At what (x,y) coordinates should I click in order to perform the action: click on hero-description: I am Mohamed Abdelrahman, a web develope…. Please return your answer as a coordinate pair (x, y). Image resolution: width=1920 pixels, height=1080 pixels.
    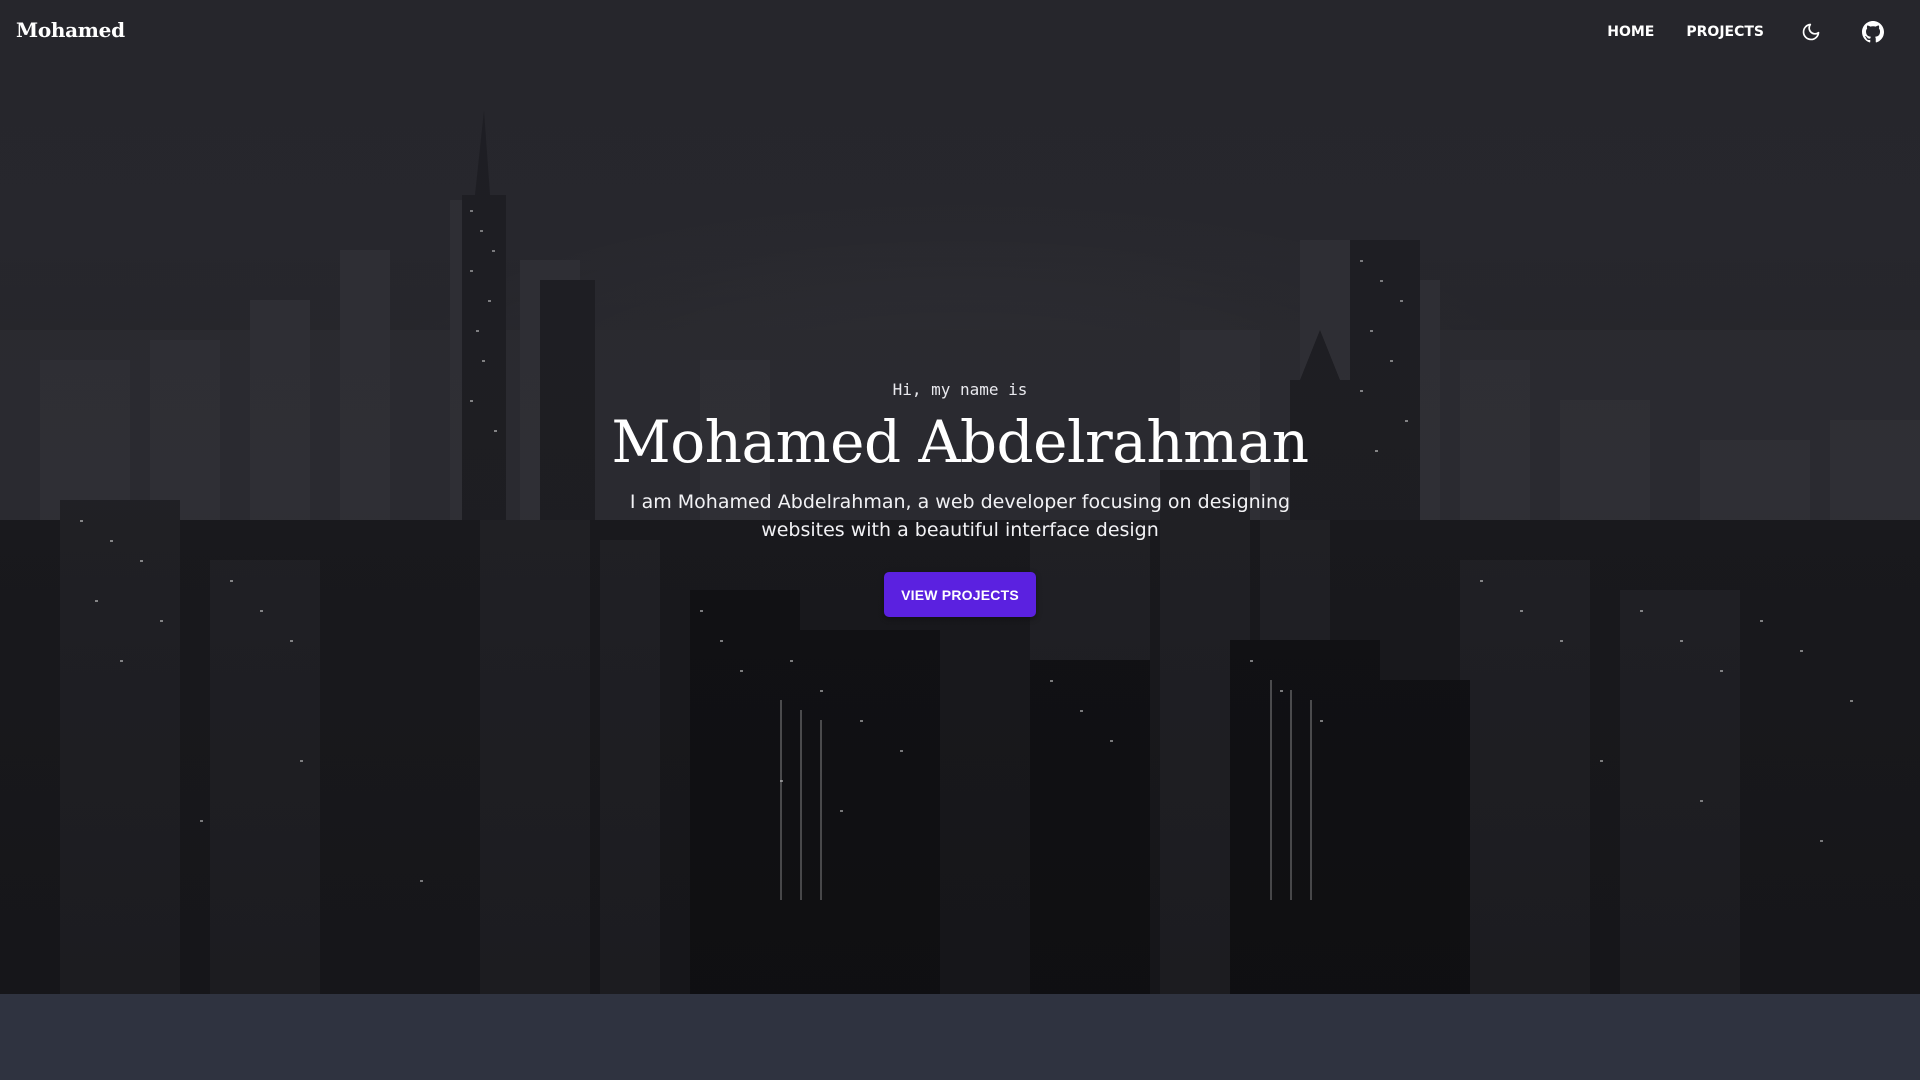
    Looking at the image, I should click on (960, 516).